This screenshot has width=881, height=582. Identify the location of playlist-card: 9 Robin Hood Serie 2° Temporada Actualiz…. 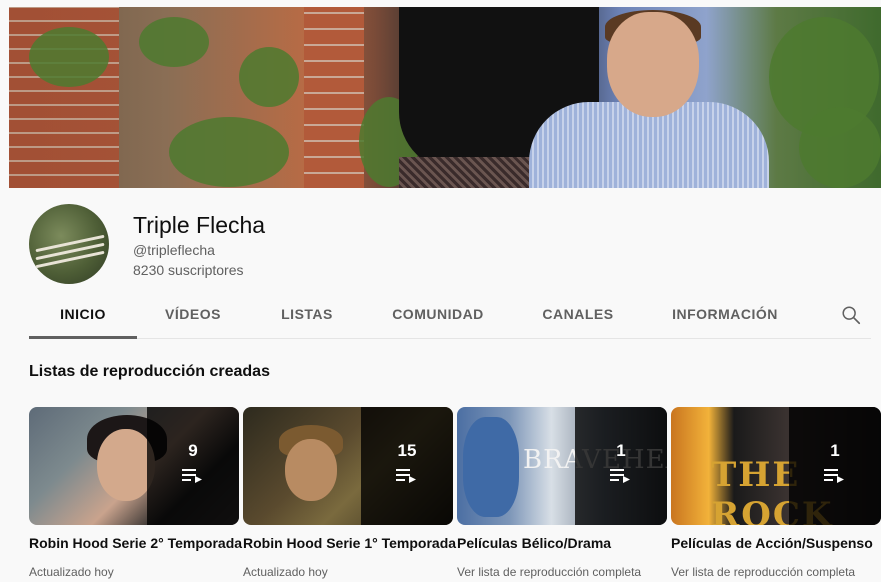
(135, 493).